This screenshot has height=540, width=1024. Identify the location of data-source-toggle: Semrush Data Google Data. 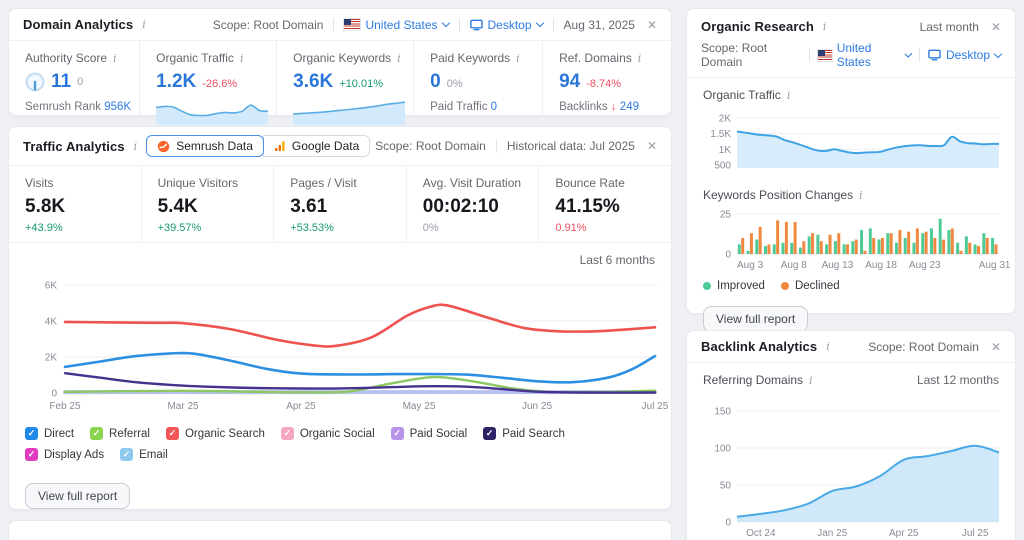
(258, 146).